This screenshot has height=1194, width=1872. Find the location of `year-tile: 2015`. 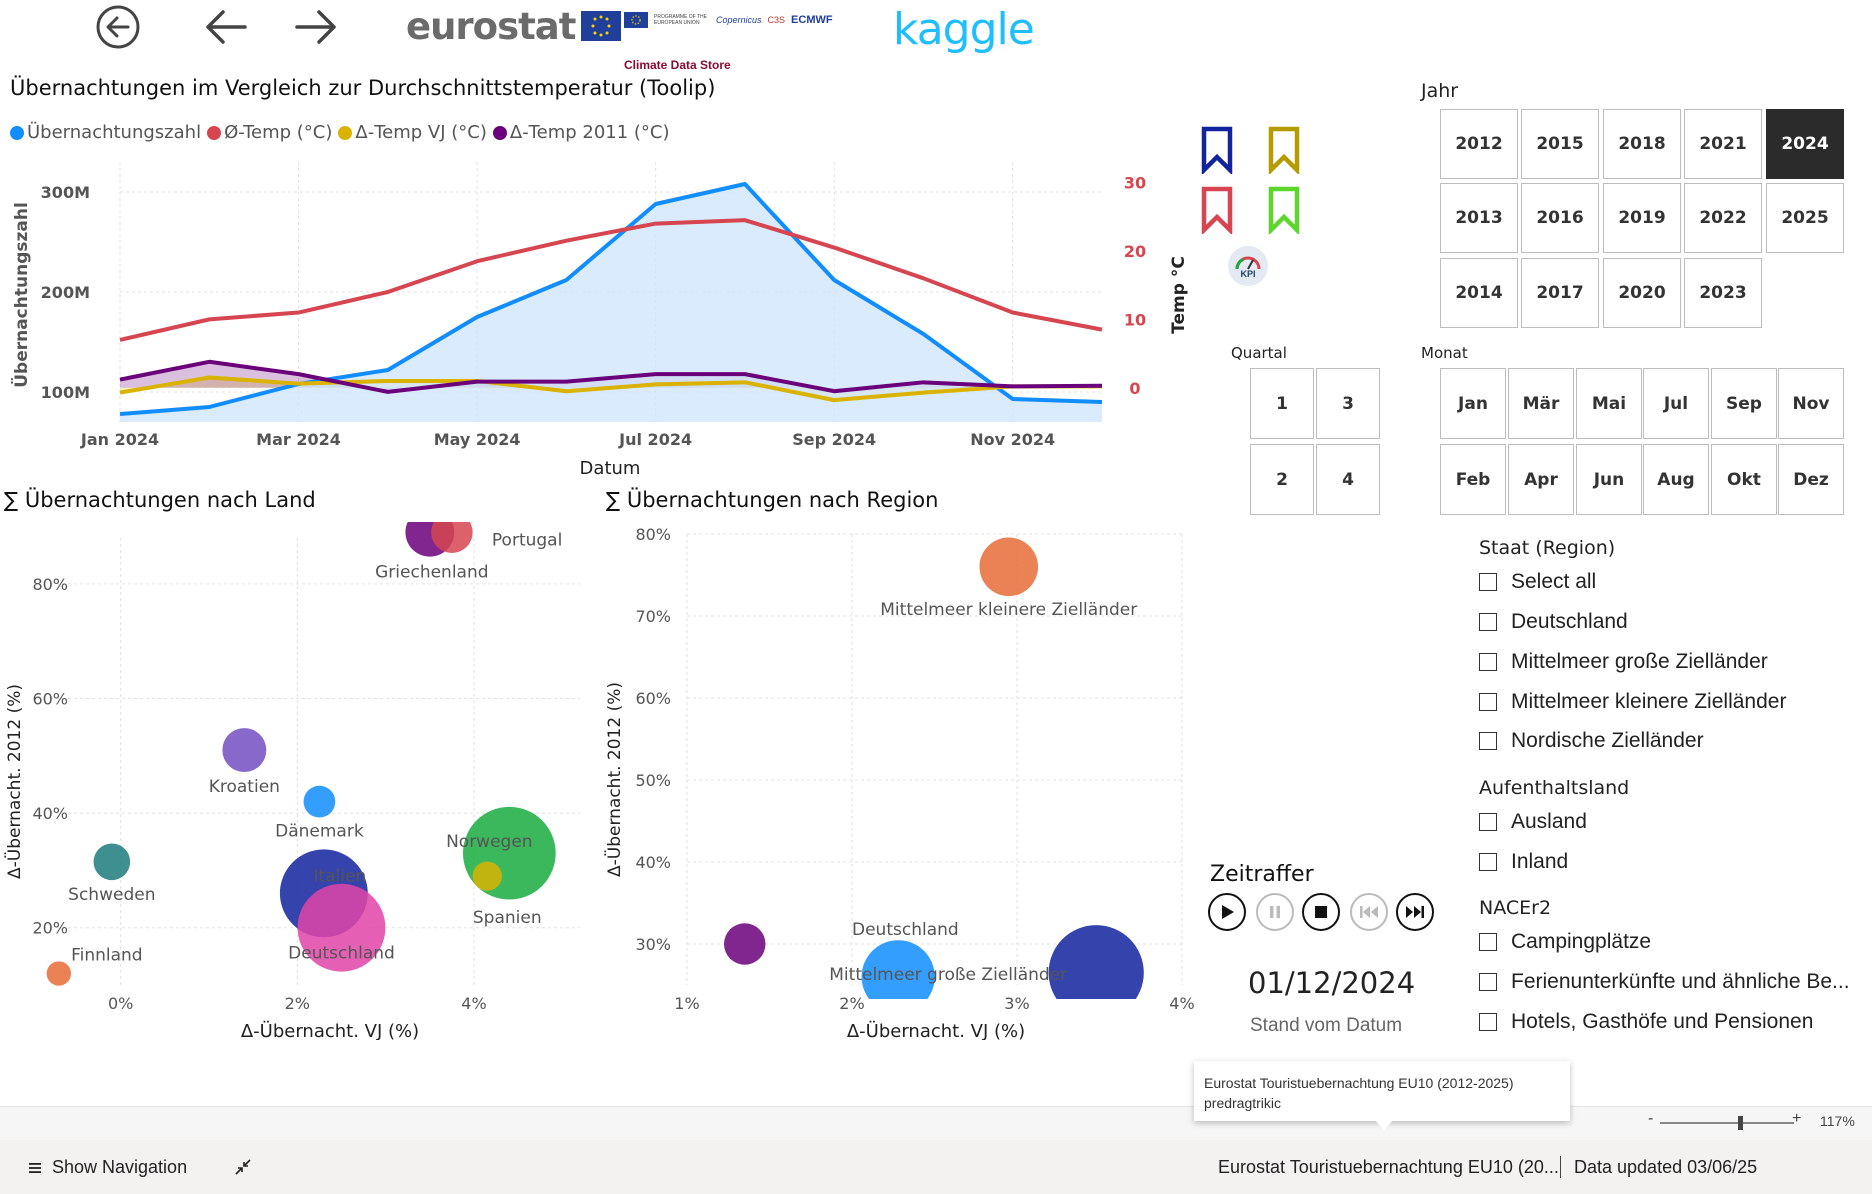

year-tile: 2015 is located at coordinates (1560, 144).